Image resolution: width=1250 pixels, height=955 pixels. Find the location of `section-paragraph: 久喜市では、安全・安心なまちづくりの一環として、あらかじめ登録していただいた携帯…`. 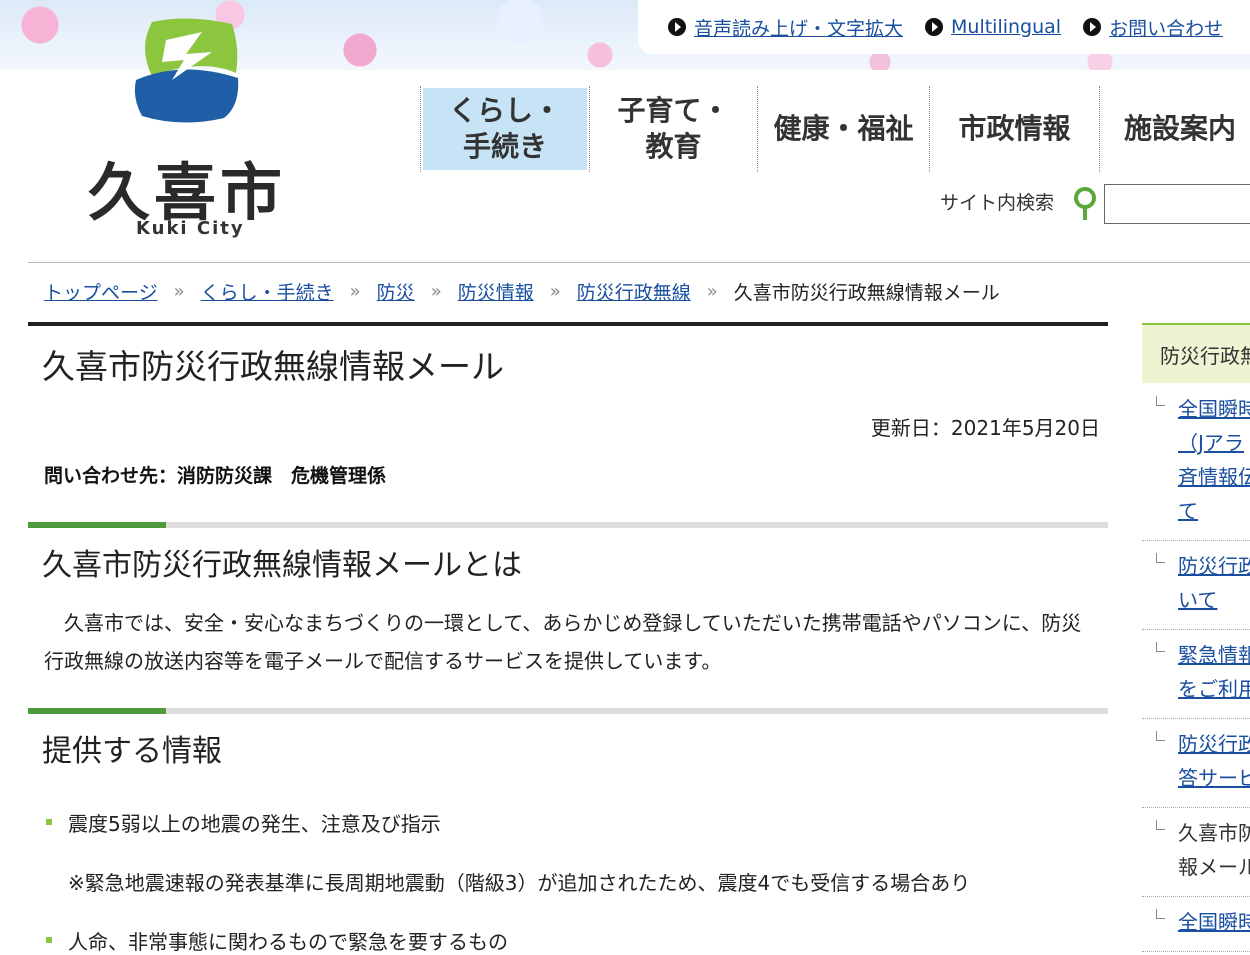

section-paragraph: 久喜市では、安全・安心なまちづくりの一環として、あらかじめ登録していただいた携帯… is located at coordinates (563, 642).